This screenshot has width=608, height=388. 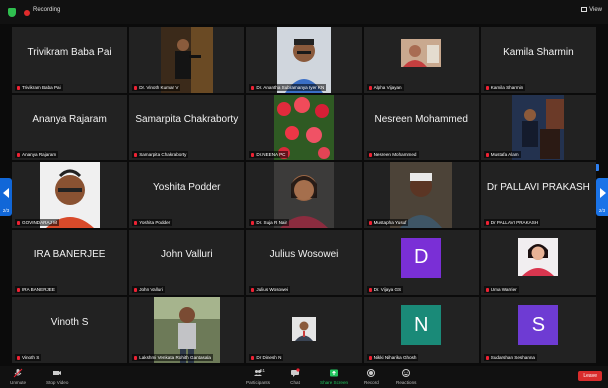 I want to click on participant-tile: Dr Dinesh N, so click(x=304, y=330).